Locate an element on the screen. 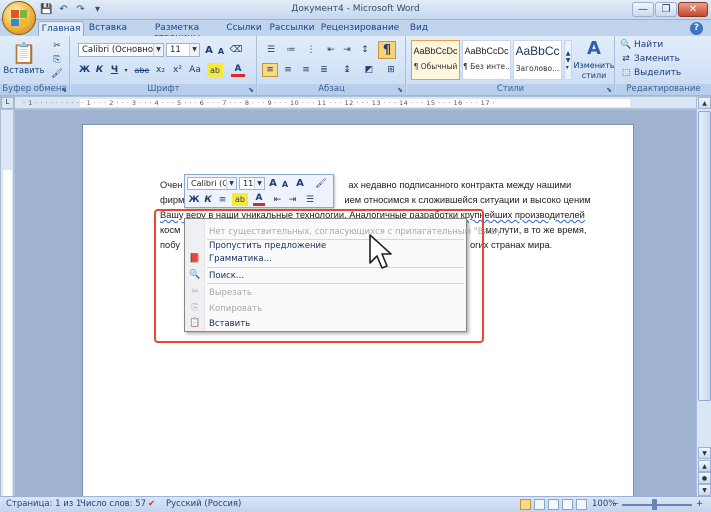 The image size is (711, 512). bold-button: Ж is located at coordinates (84, 70).